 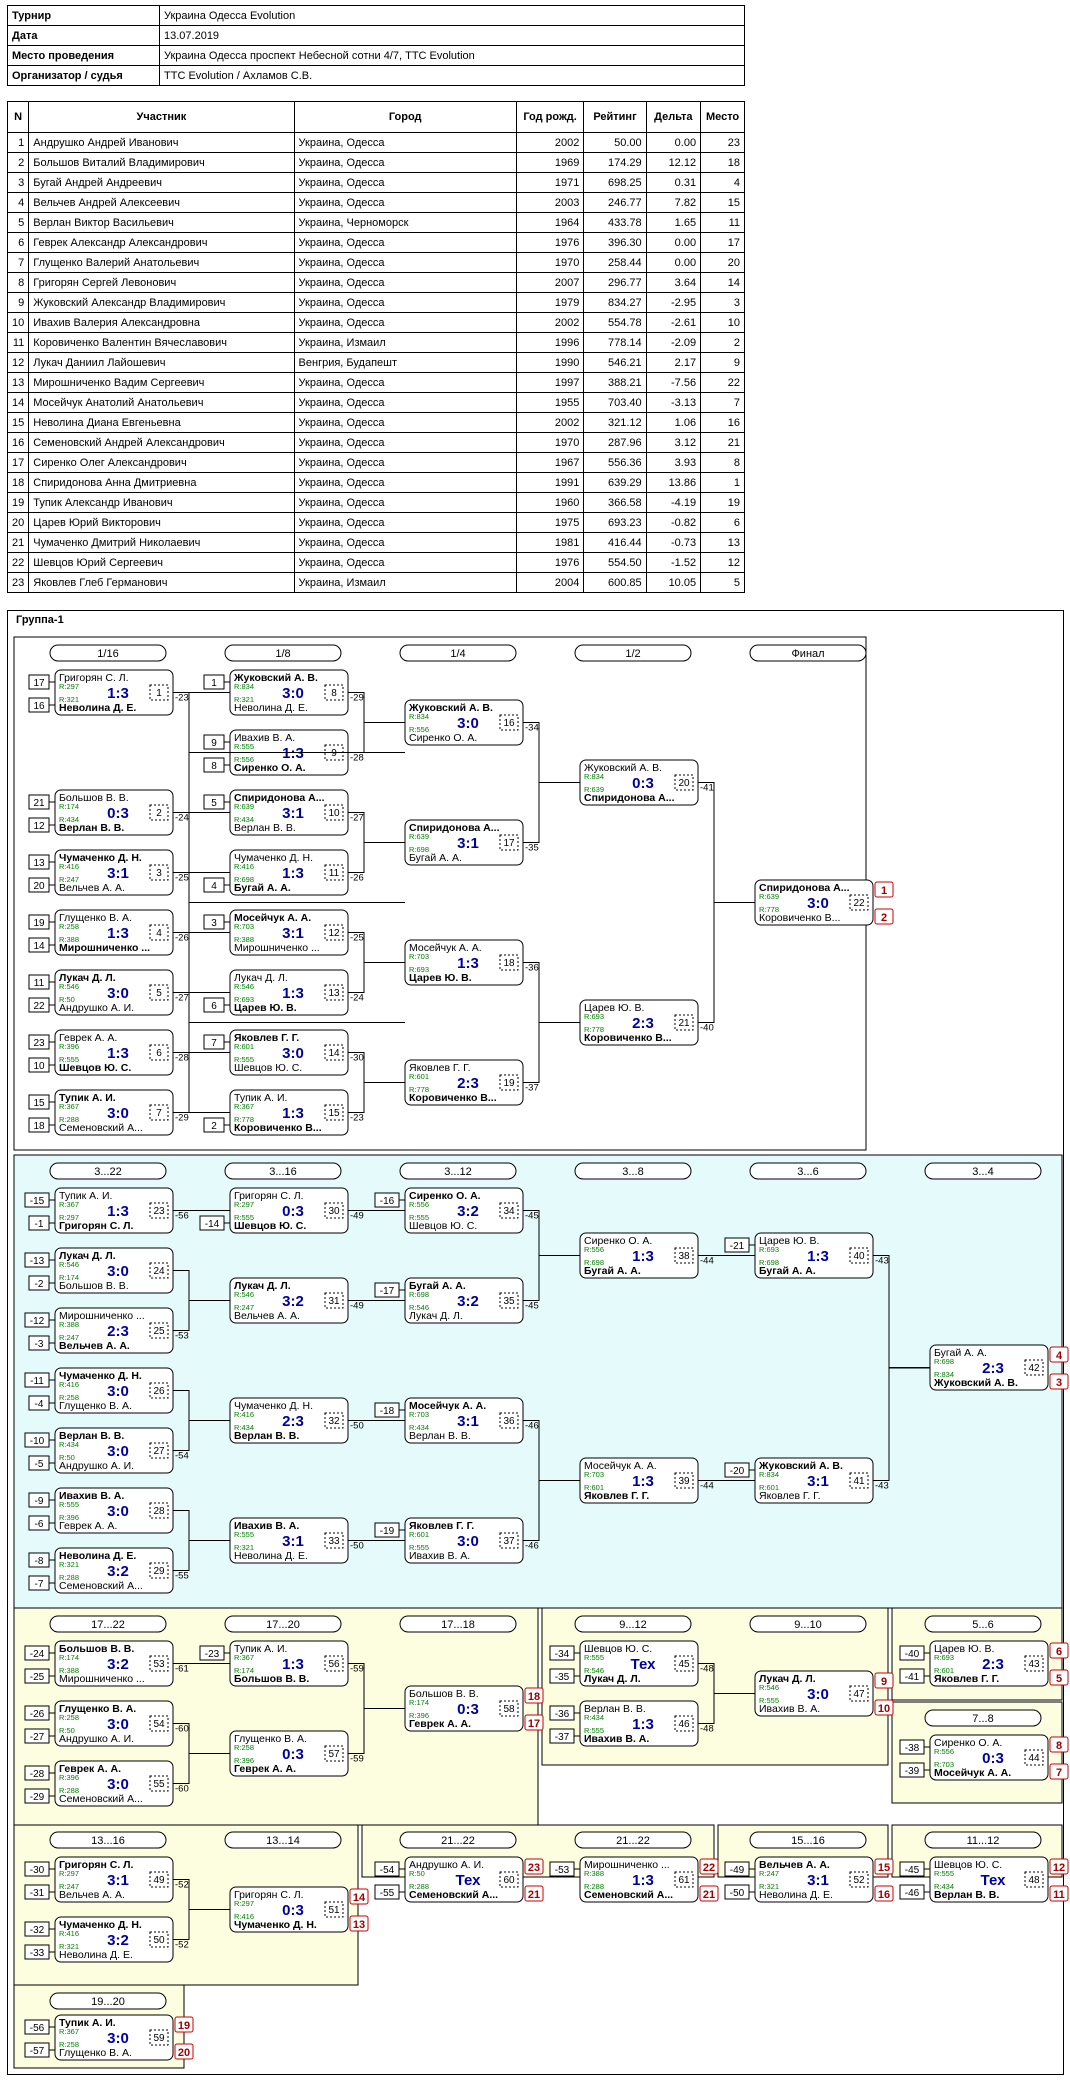 What do you see at coordinates (387, 1411) in the screenshot?
I see `player-1-entry-label: -18` at bounding box center [387, 1411].